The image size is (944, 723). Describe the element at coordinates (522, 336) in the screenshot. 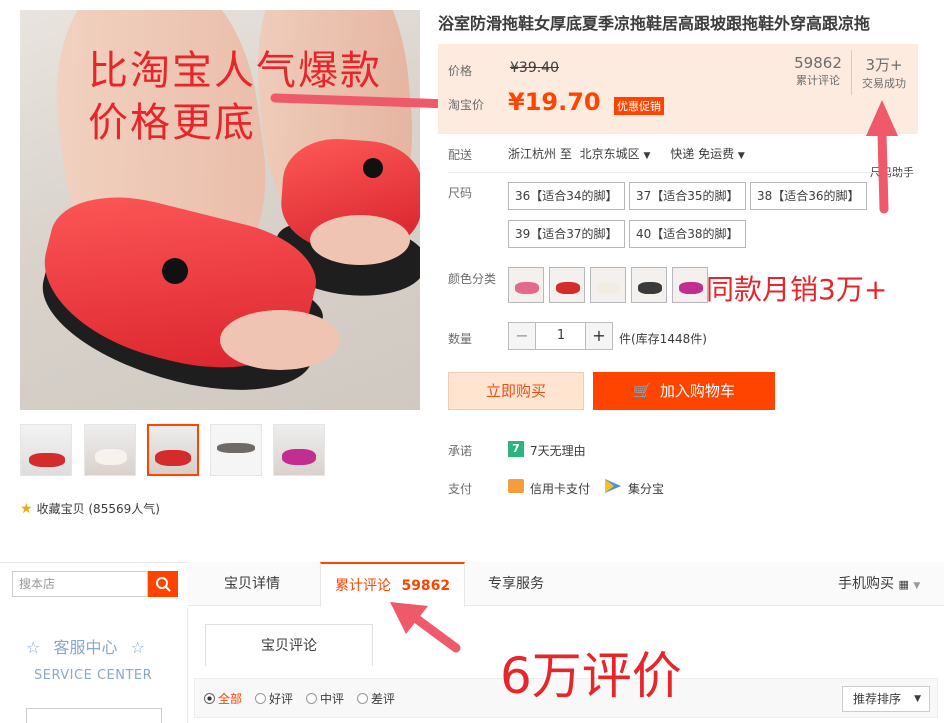

I see `quantity-decrease-button: −` at that location.